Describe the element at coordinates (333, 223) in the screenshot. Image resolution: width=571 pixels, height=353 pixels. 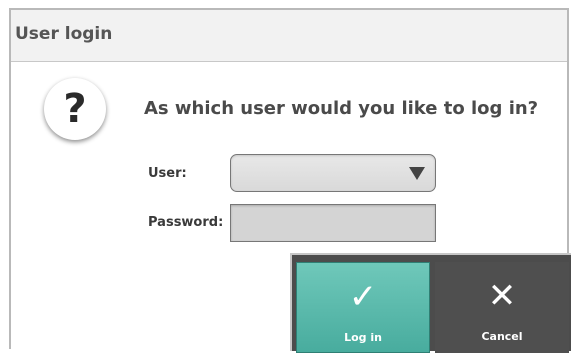
I see `password-field` at that location.